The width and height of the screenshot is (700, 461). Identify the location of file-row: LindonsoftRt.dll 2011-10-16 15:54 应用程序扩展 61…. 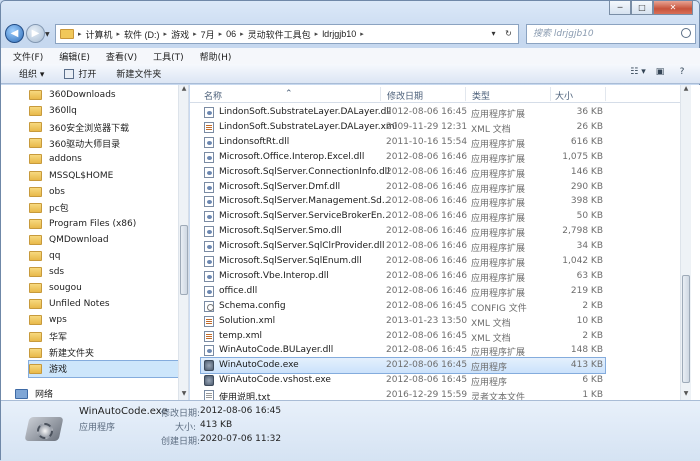
(403, 142).